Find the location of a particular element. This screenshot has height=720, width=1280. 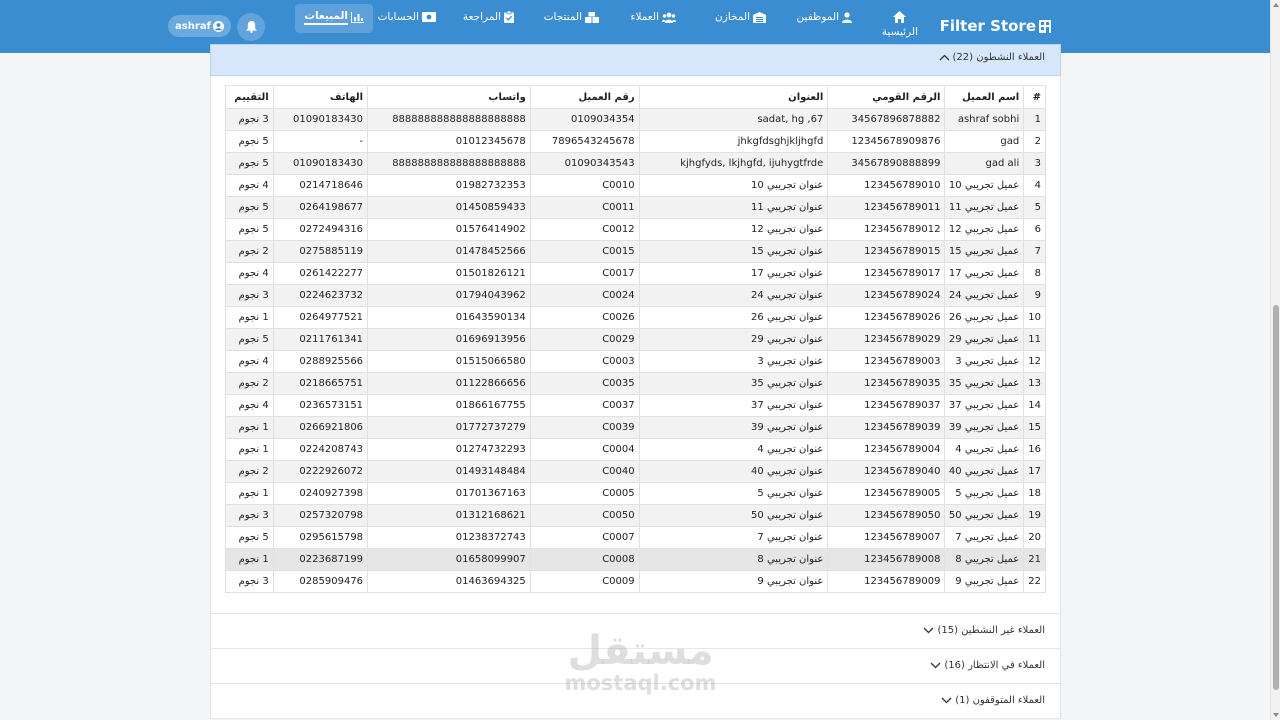

header-whatsapp: واتساب is located at coordinates (449, 97).